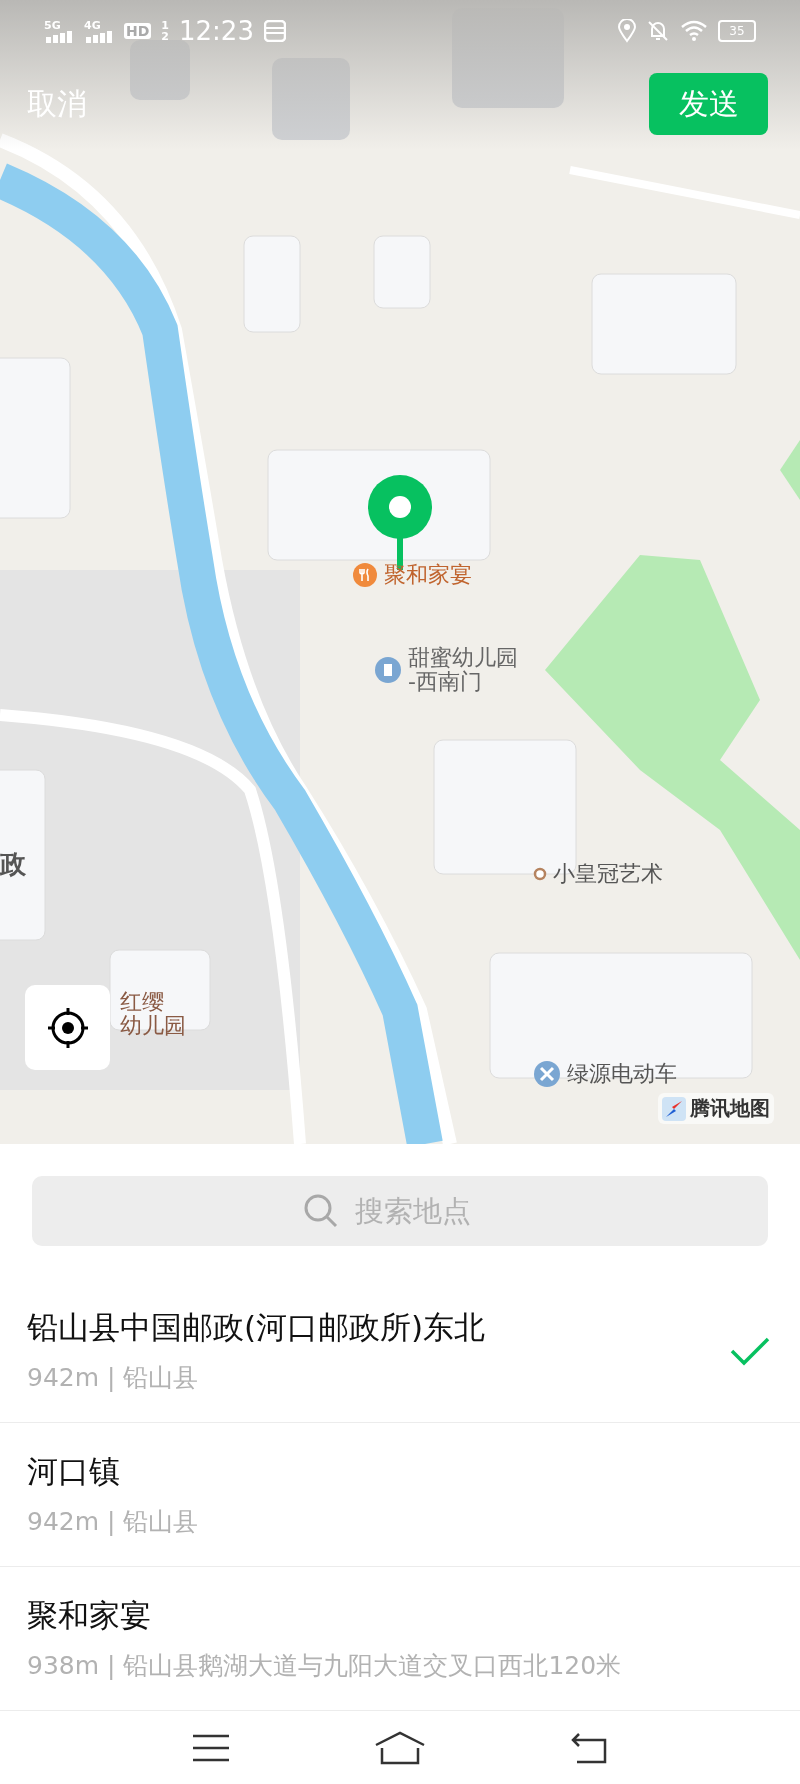  I want to click on place-name: 河口镇, so click(74, 1471).